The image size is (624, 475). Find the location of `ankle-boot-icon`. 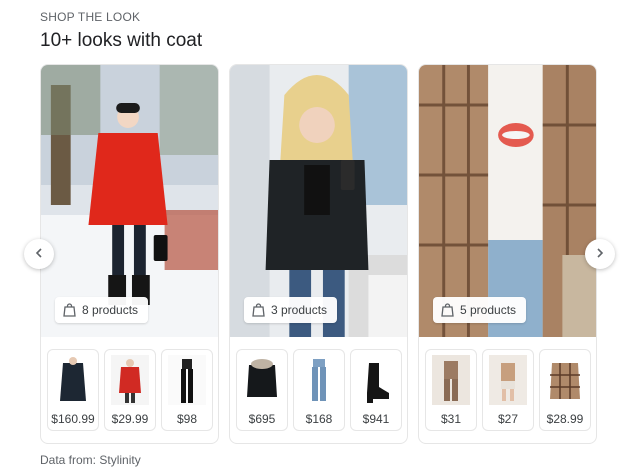

ankle-boot-icon is located at coordinates (376, 380).